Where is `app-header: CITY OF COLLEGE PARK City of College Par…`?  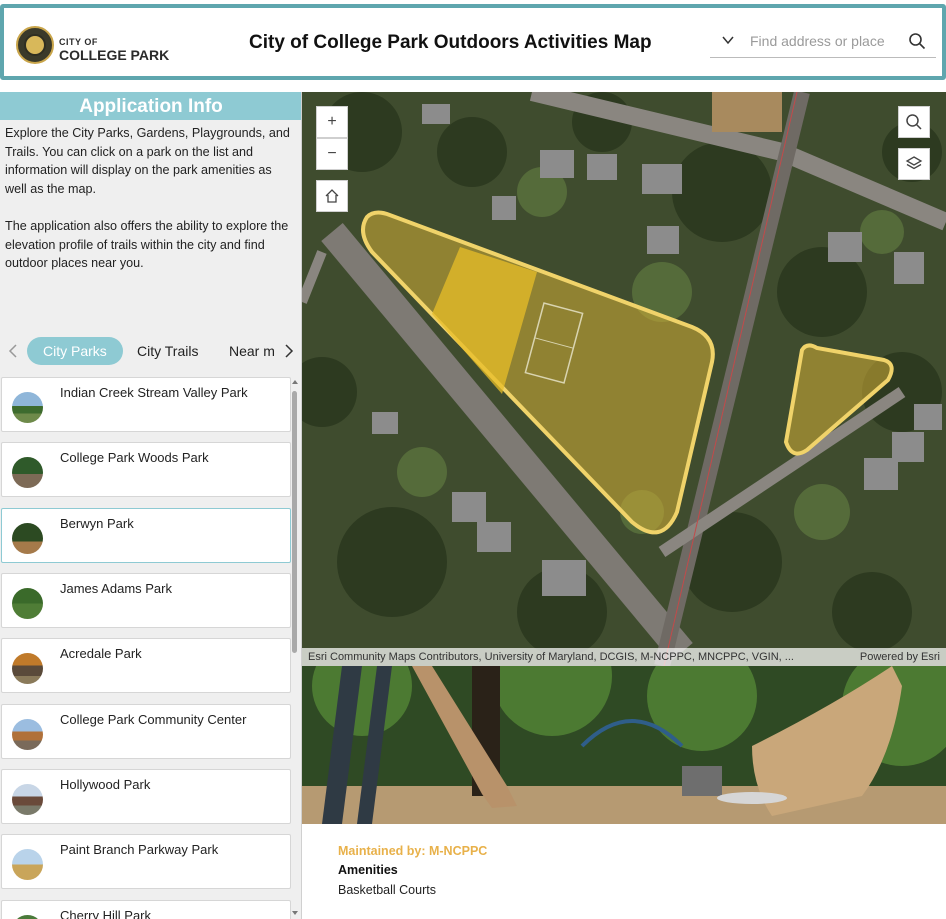
app-header: CITY OF COLLEGE PARK City of College Par… is located at coordinates (473, 42).